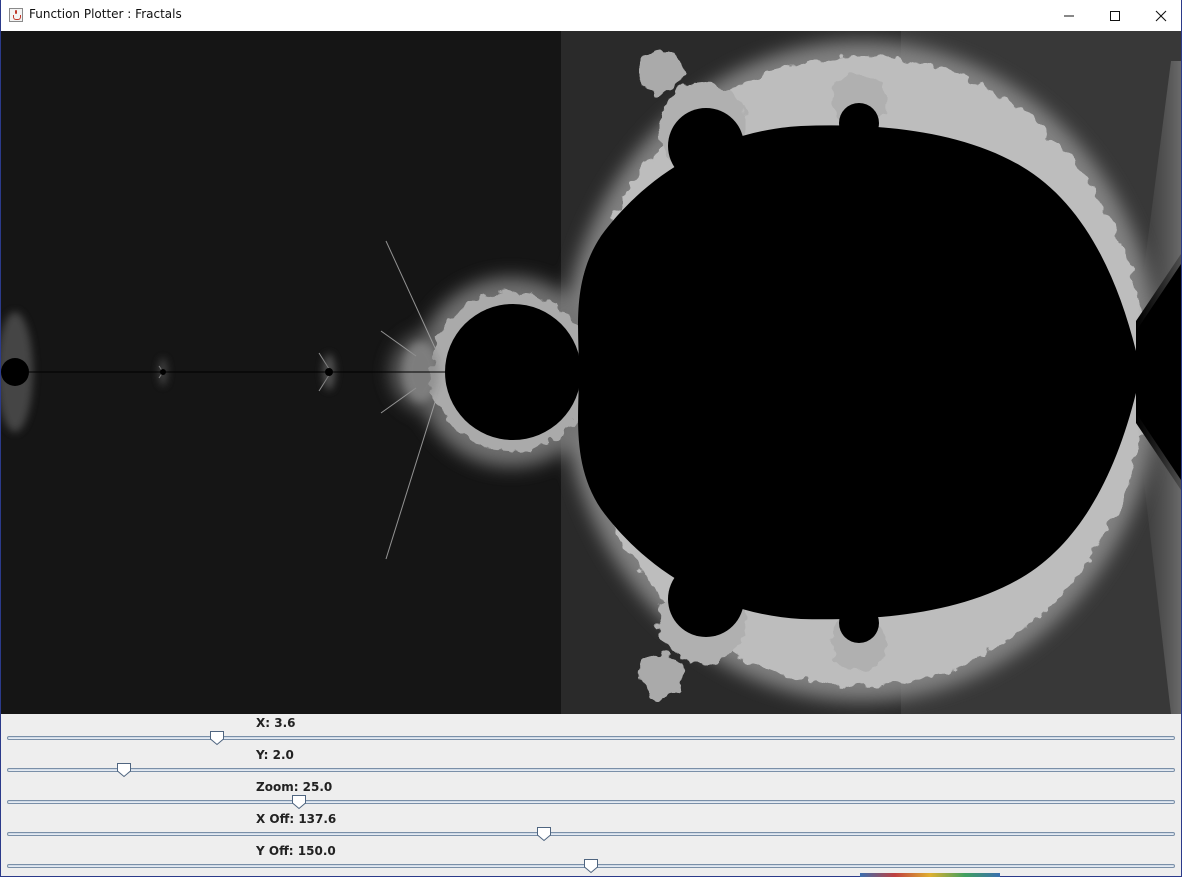  I want to click on slider-y-track, so click(591, 770).